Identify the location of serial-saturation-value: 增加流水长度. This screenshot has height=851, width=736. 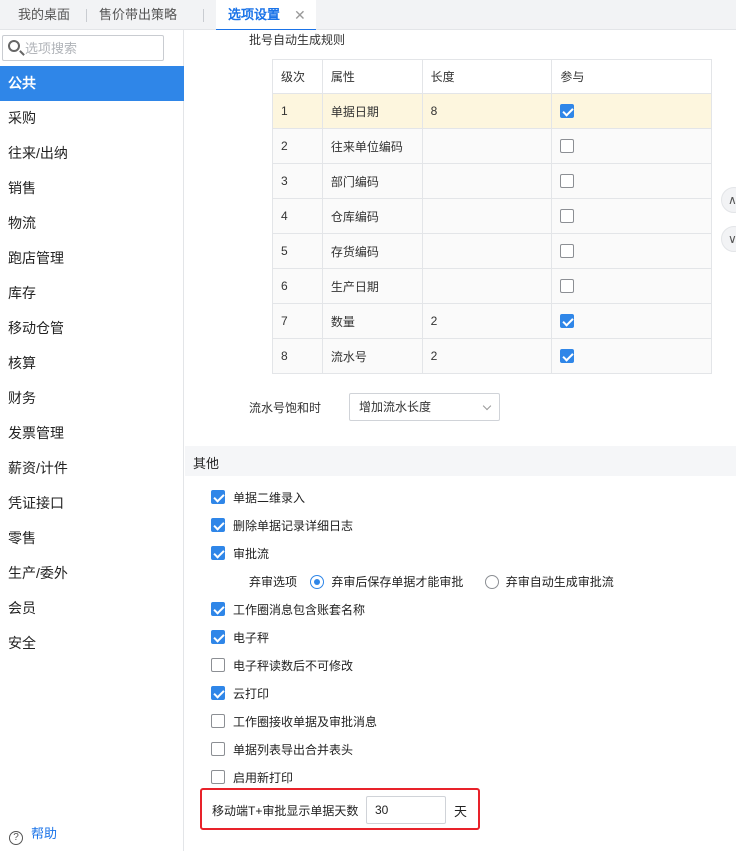
(395, 407).